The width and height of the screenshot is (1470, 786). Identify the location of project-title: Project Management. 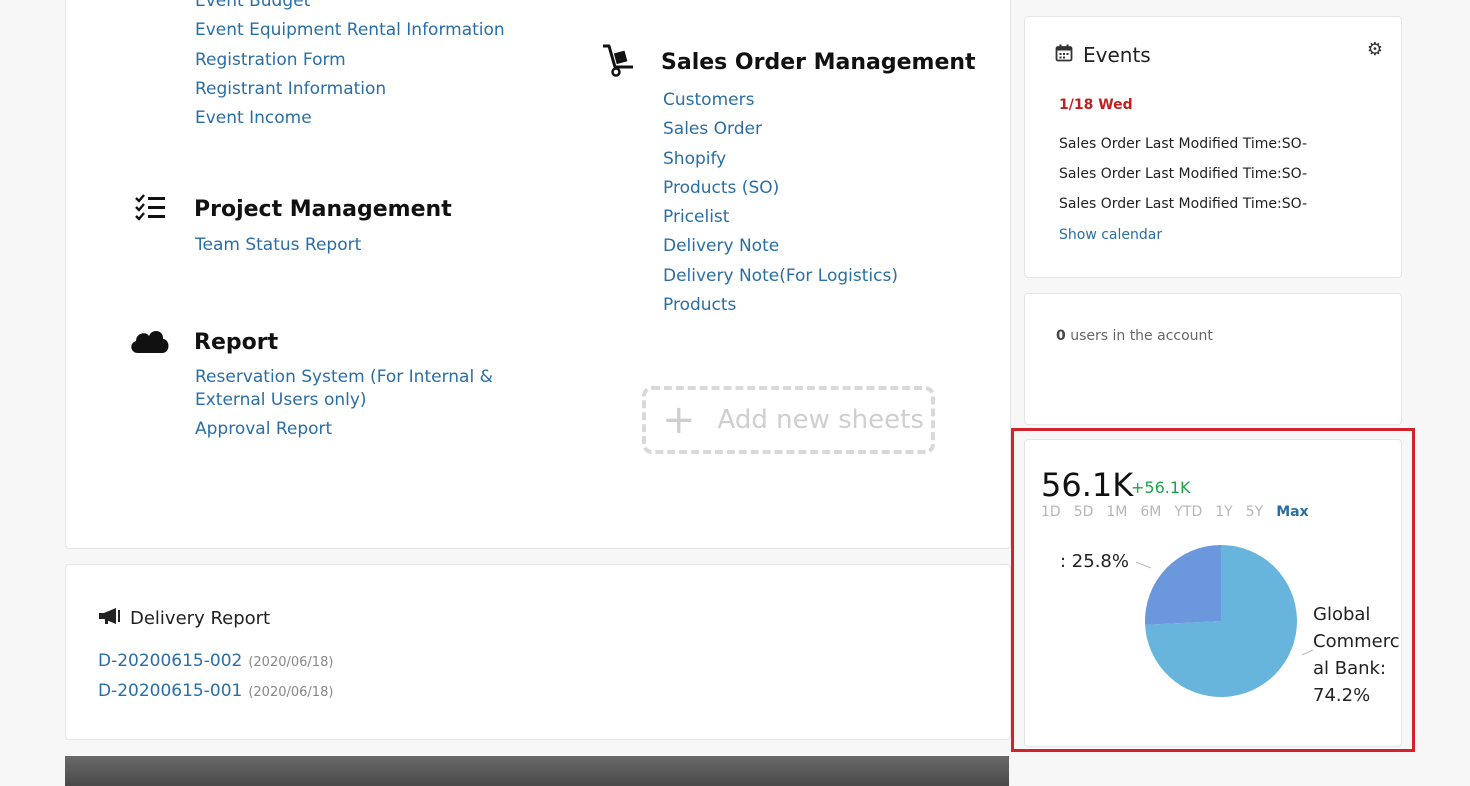
(323, 209).